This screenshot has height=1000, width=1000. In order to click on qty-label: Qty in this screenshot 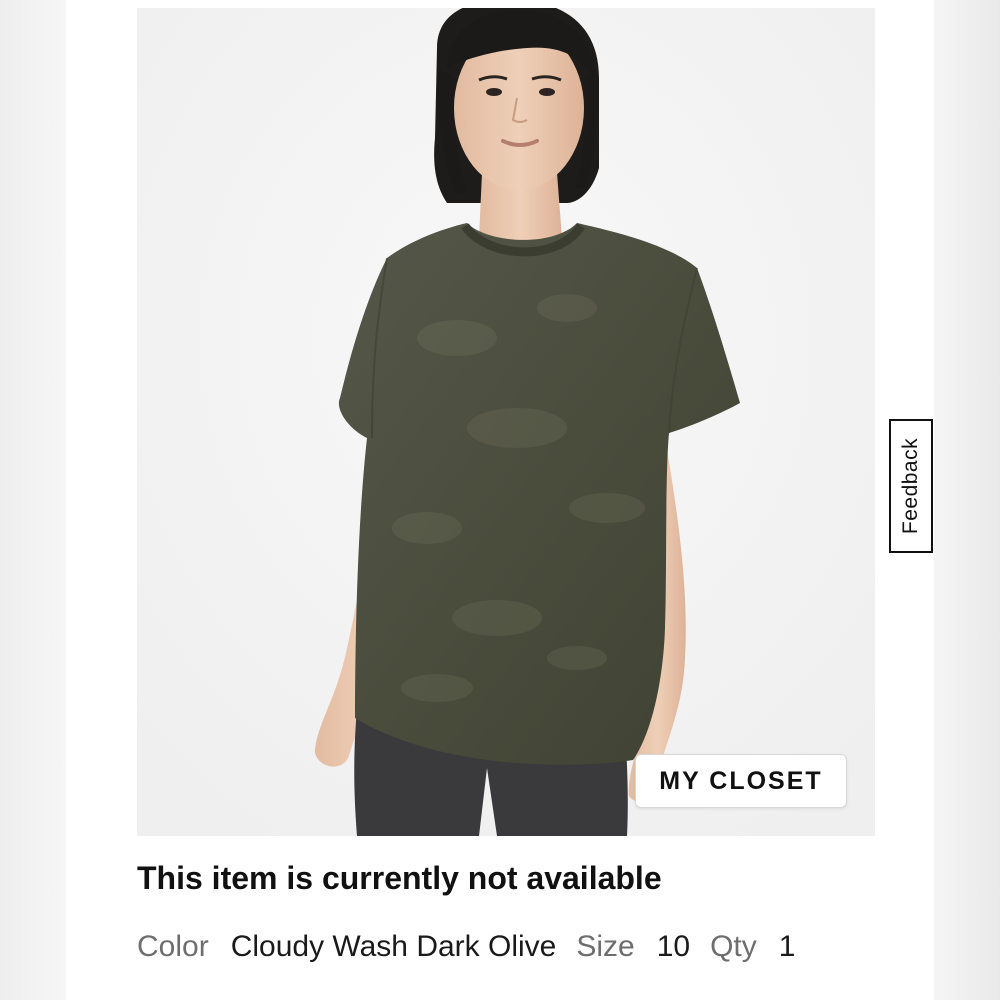, I will do `click(733, 946)`.